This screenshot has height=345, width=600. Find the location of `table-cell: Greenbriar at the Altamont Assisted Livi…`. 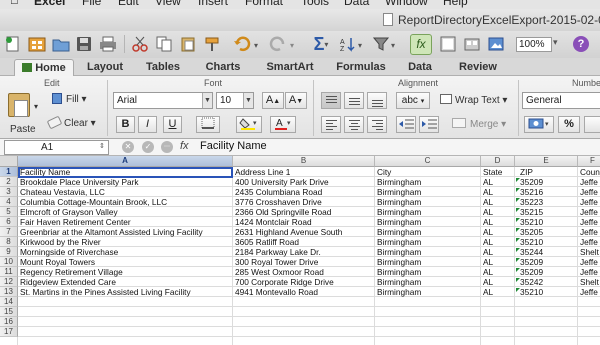

table-cell: Greenbriar at the Altamont Assisted Livi… is located at coordinates (125, 232).